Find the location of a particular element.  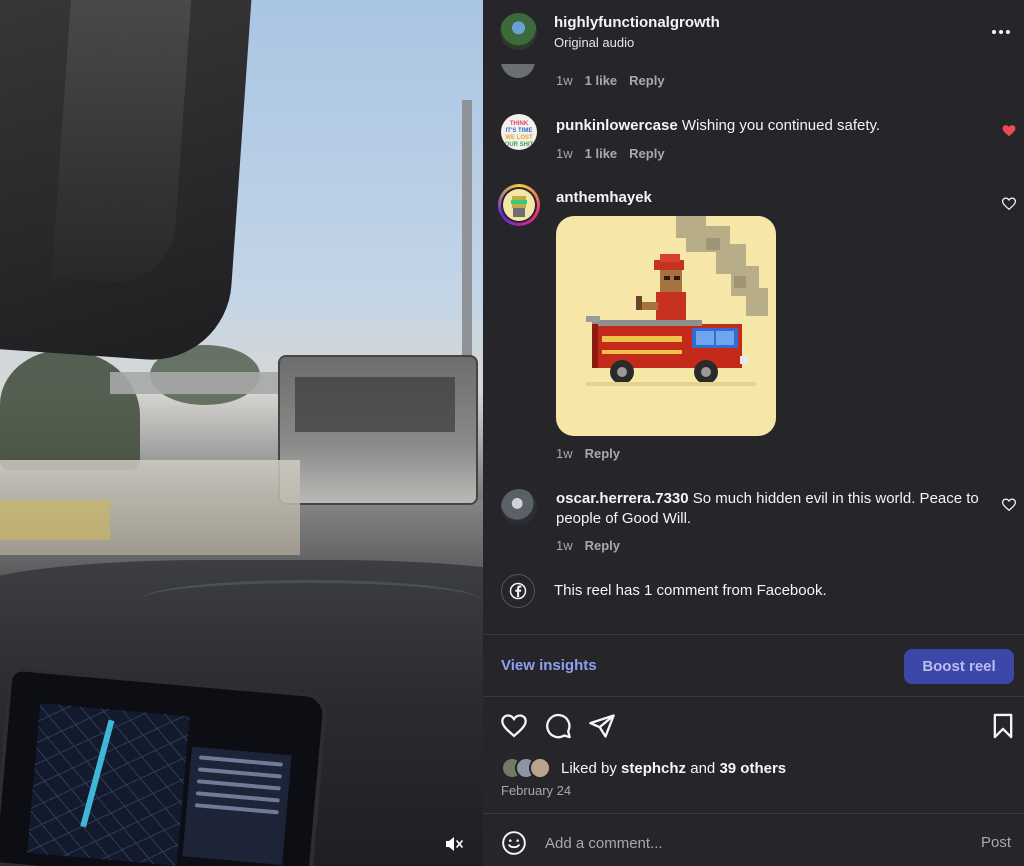

comment-username: anthemhayek is located at coordinates (604, 197).